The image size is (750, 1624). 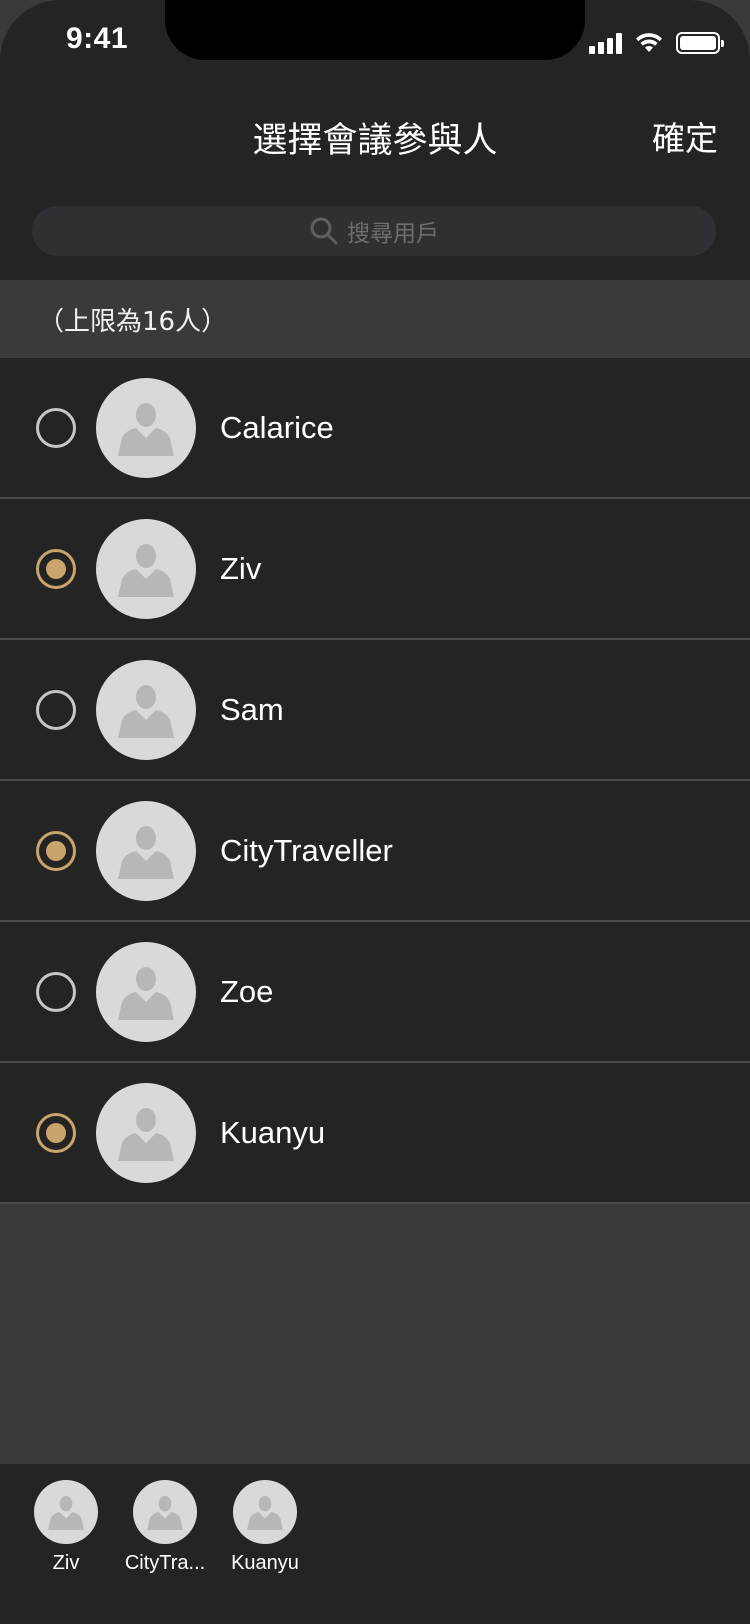 I want to click on participant-name: Calarice, so click(x=277, y=427).